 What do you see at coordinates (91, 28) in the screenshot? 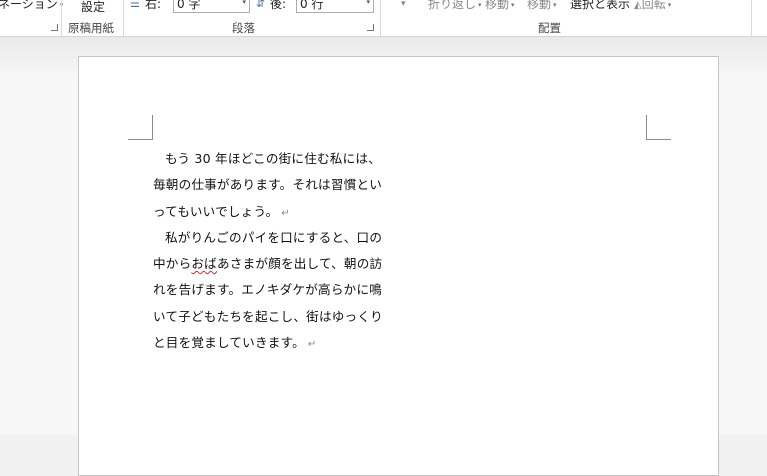
I see `genko-group-label: 原稿用紙` at bounding box center [91, 28].